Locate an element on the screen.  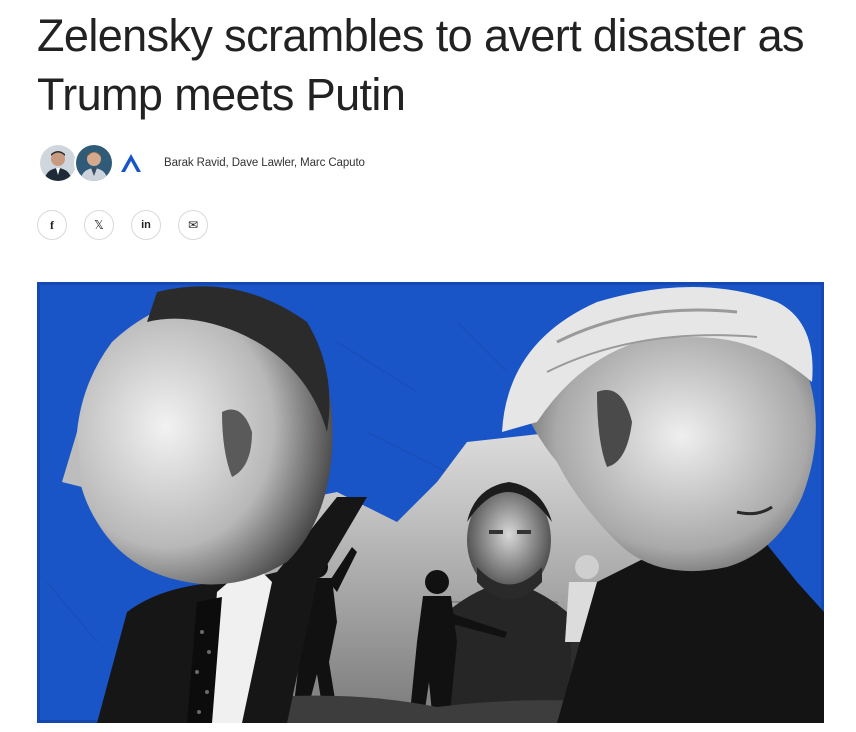
x-share-button: 𝕏 is located at coordinates (99, 225).